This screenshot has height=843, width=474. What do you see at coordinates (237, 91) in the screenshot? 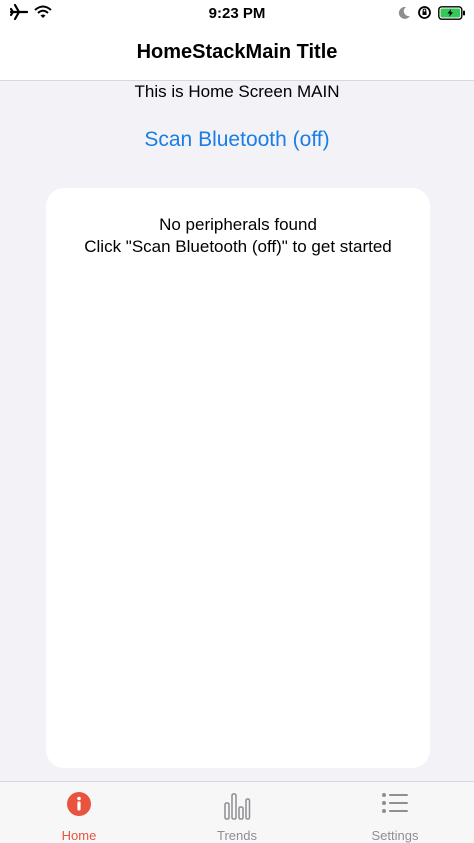
I see `screen-subtitle: This is Home Screen MAIN` at bounding box center [237, 91].